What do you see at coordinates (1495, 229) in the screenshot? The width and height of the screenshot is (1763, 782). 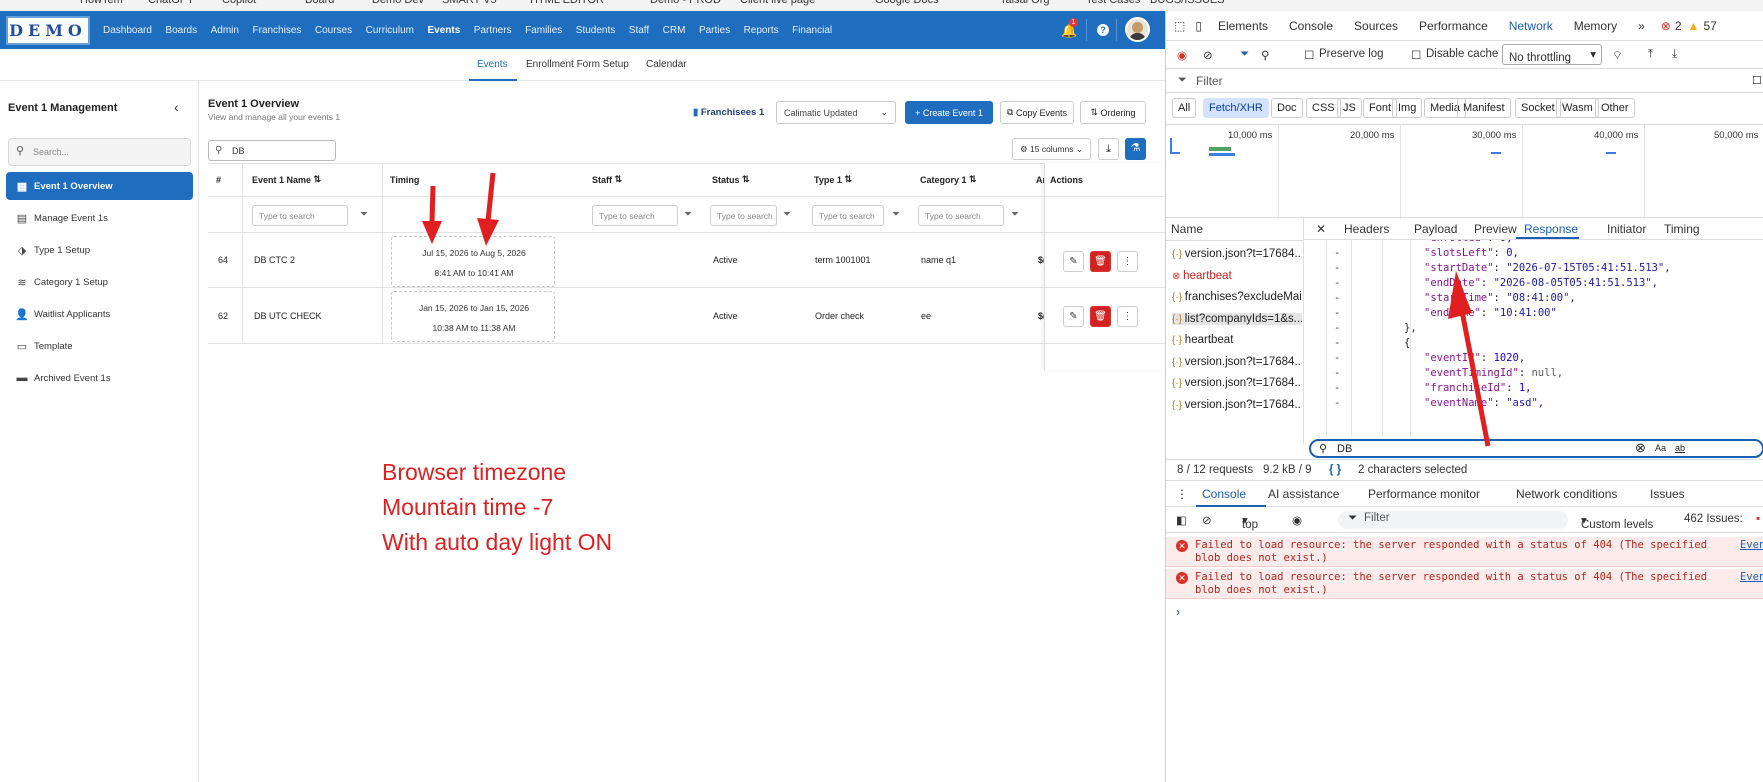 I see `tab-preview: Preview` at bounding box center [1495, 229].